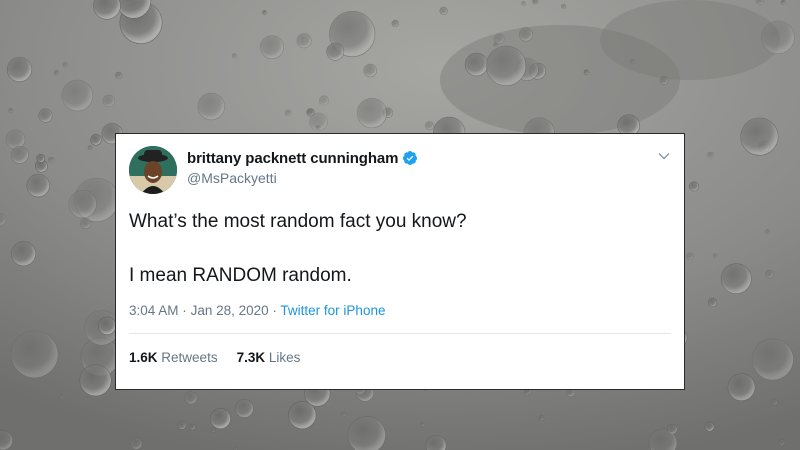 The width and height of the screenshot is (800, 450). What do you see at coordinates (251, 357) in the screenshot?
I see `likes-count: 7.3K` at bounding box center [251, 357].